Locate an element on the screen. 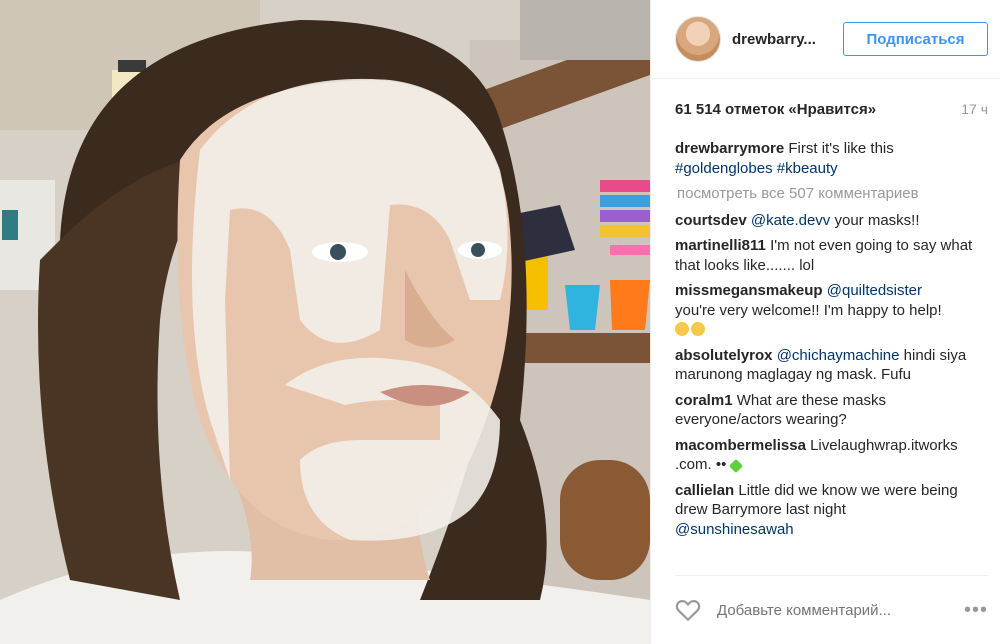 Image resolution: width=1000 pixels, height=644 pixels. post-header: drewbarry... Подписаться is located at coordinates (825, 39).